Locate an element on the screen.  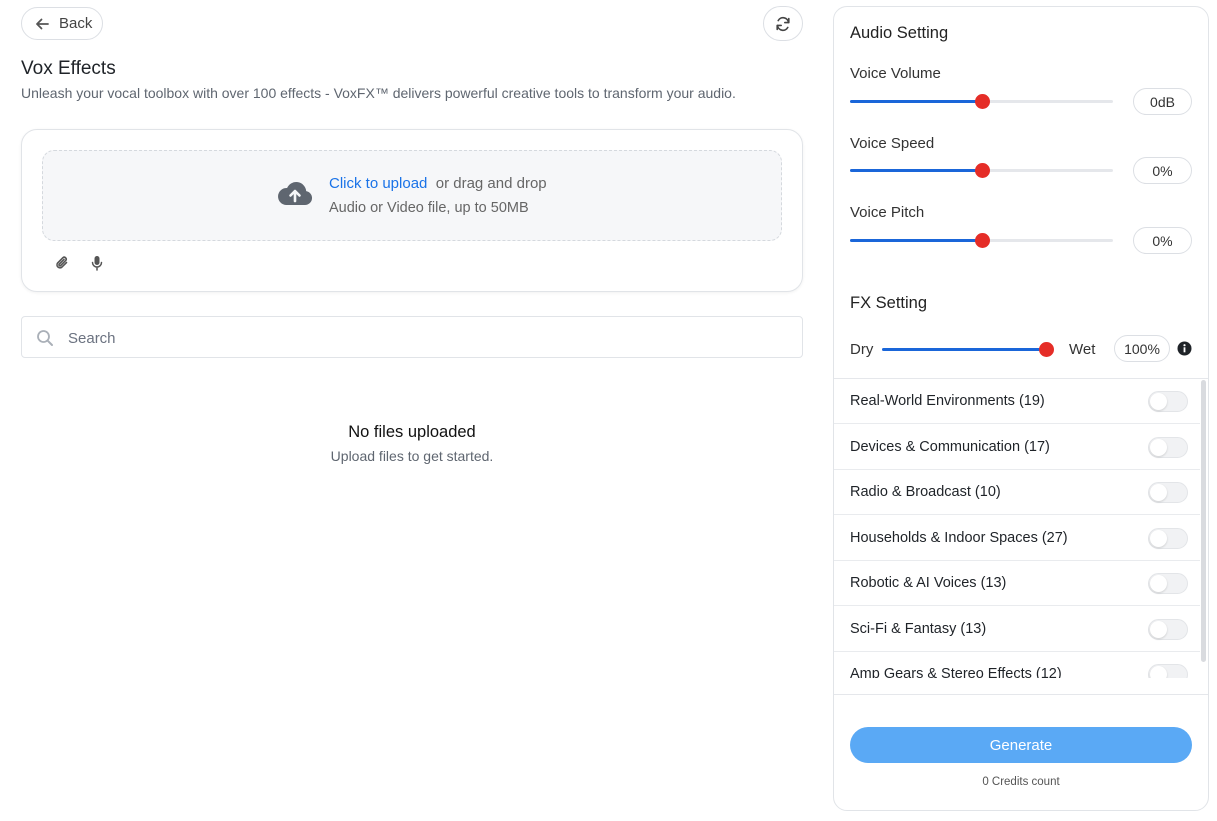
fx-category-label: Devices & Communication (17) is located at coordinates (950, 446).